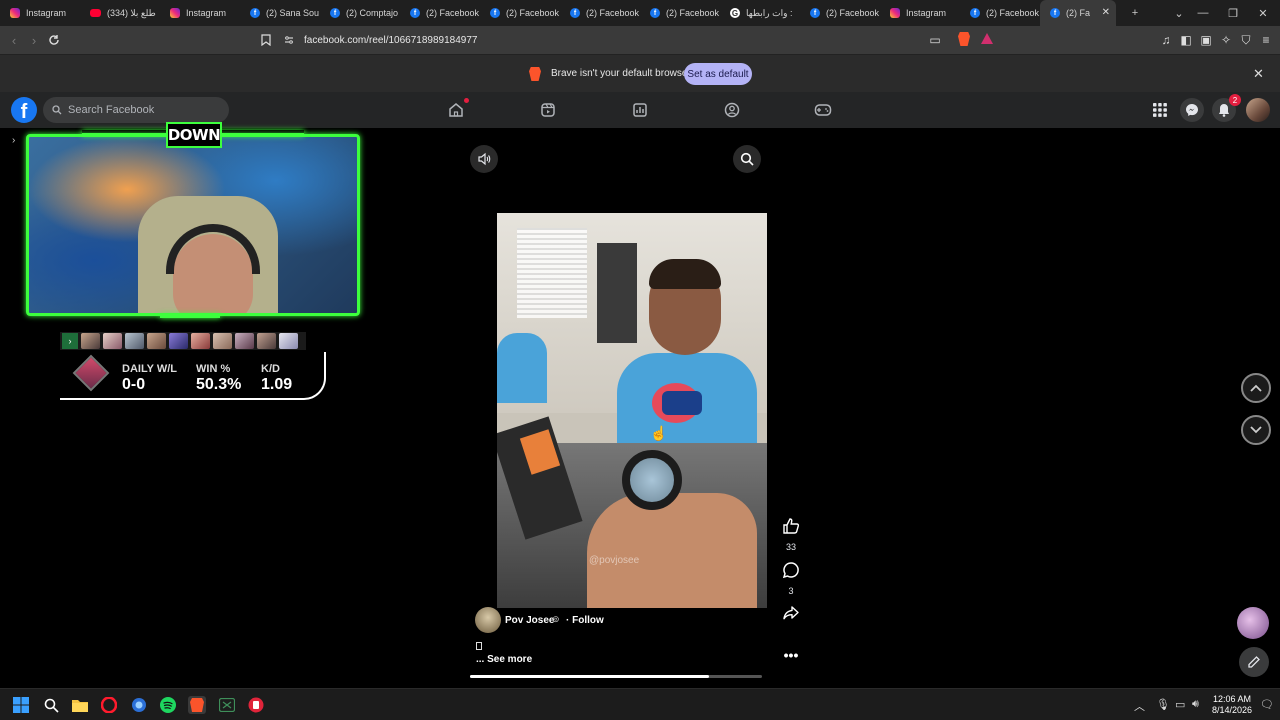  Describe the element at coordinates (1139, 706) in the screenshot. I see `show-hidden-icons: ︿` at that location.